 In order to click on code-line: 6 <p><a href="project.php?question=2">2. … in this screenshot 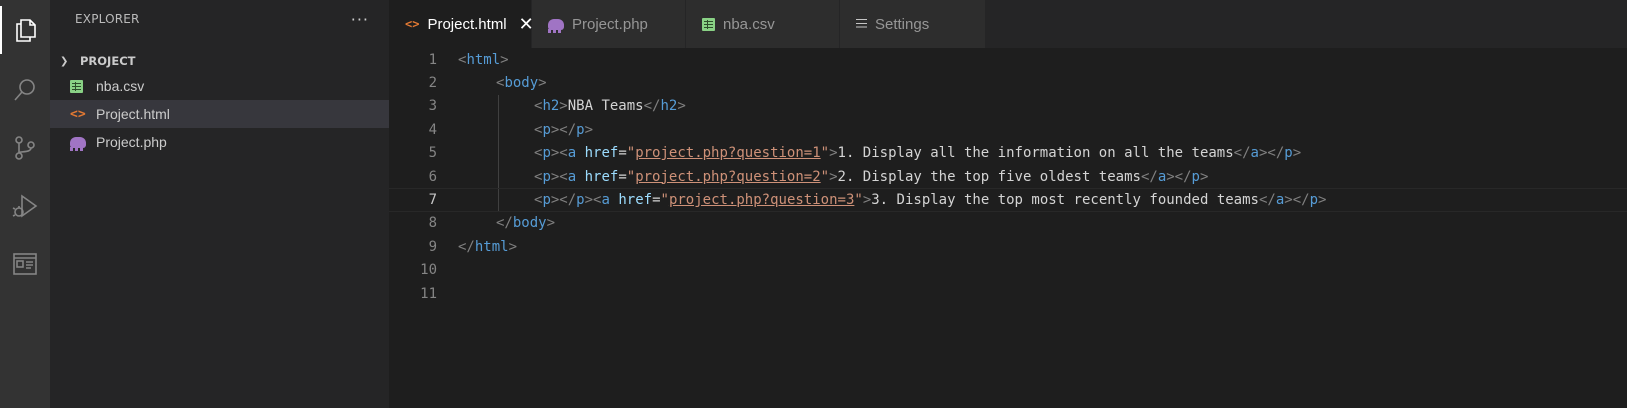, I will do `click(1008, 176)`.